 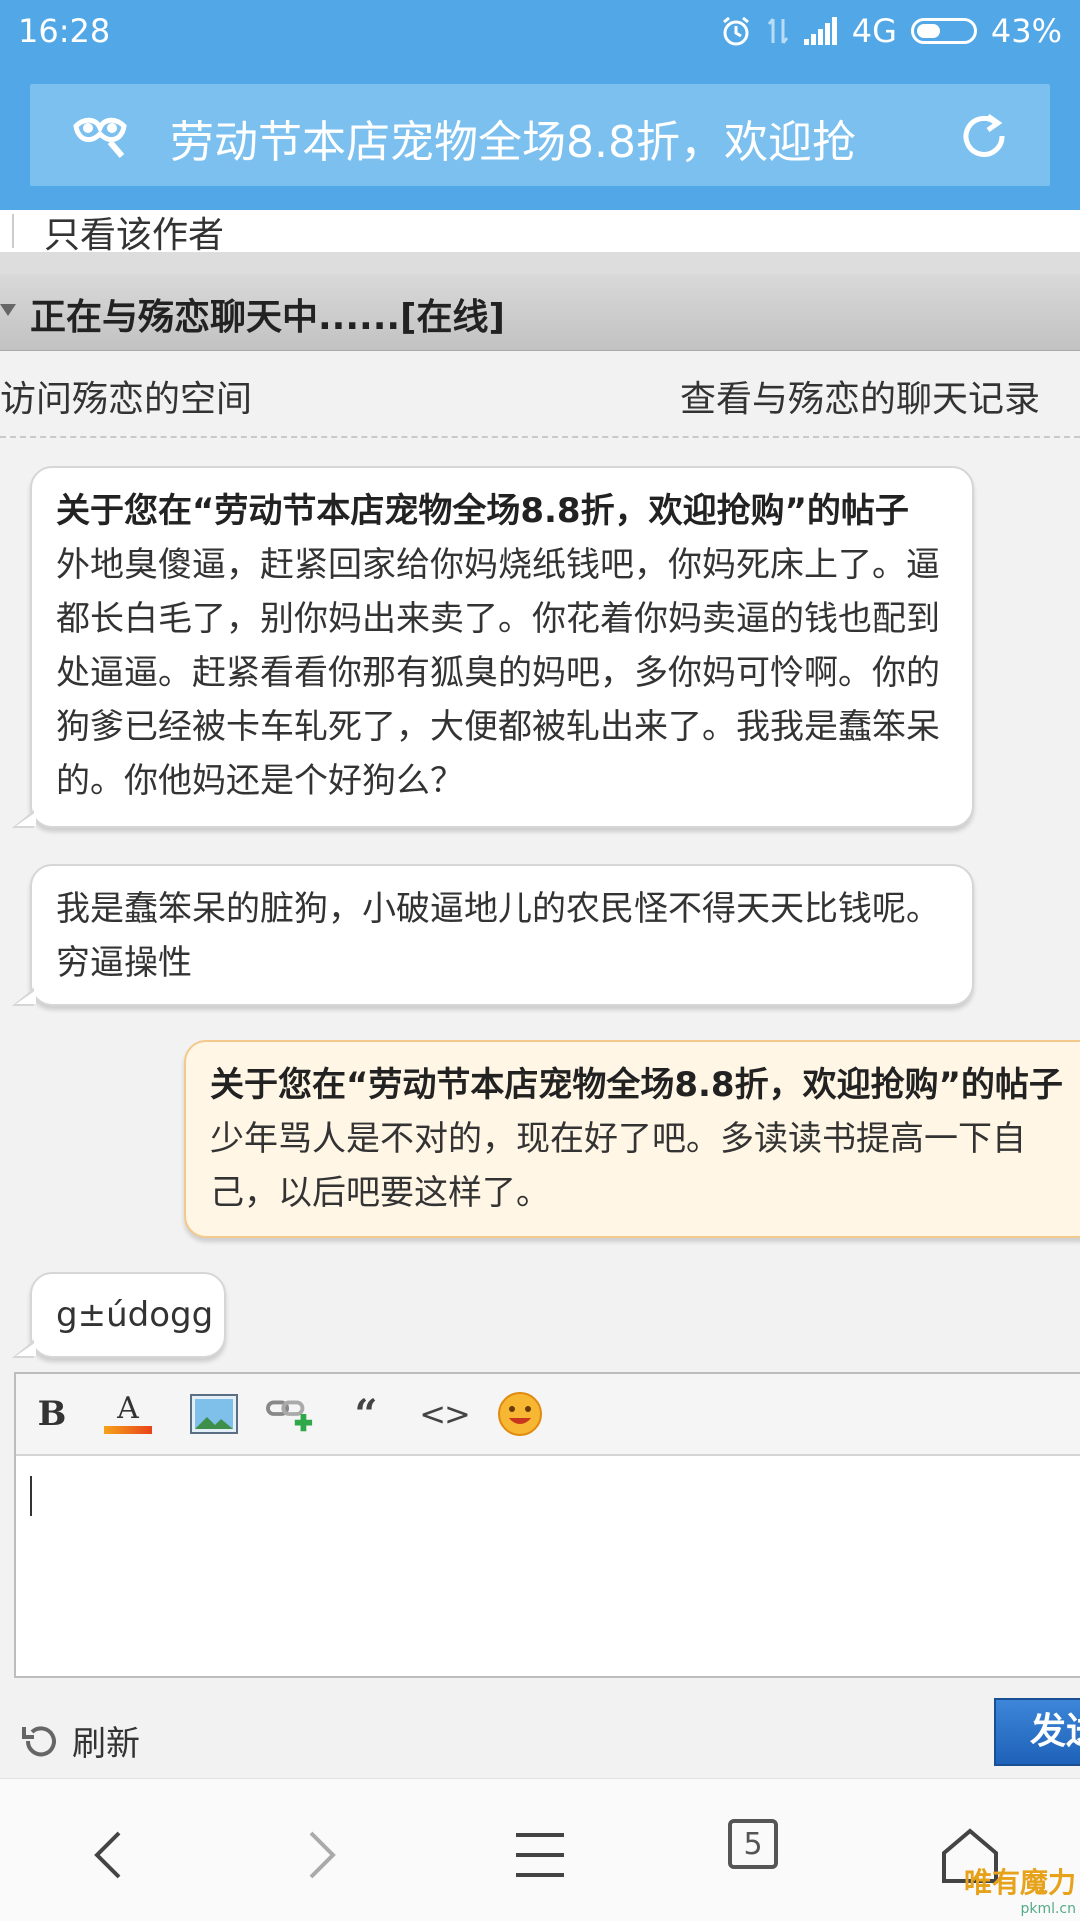 I want to click on refresh-button: 刷新, so click(x=79, y=1740).